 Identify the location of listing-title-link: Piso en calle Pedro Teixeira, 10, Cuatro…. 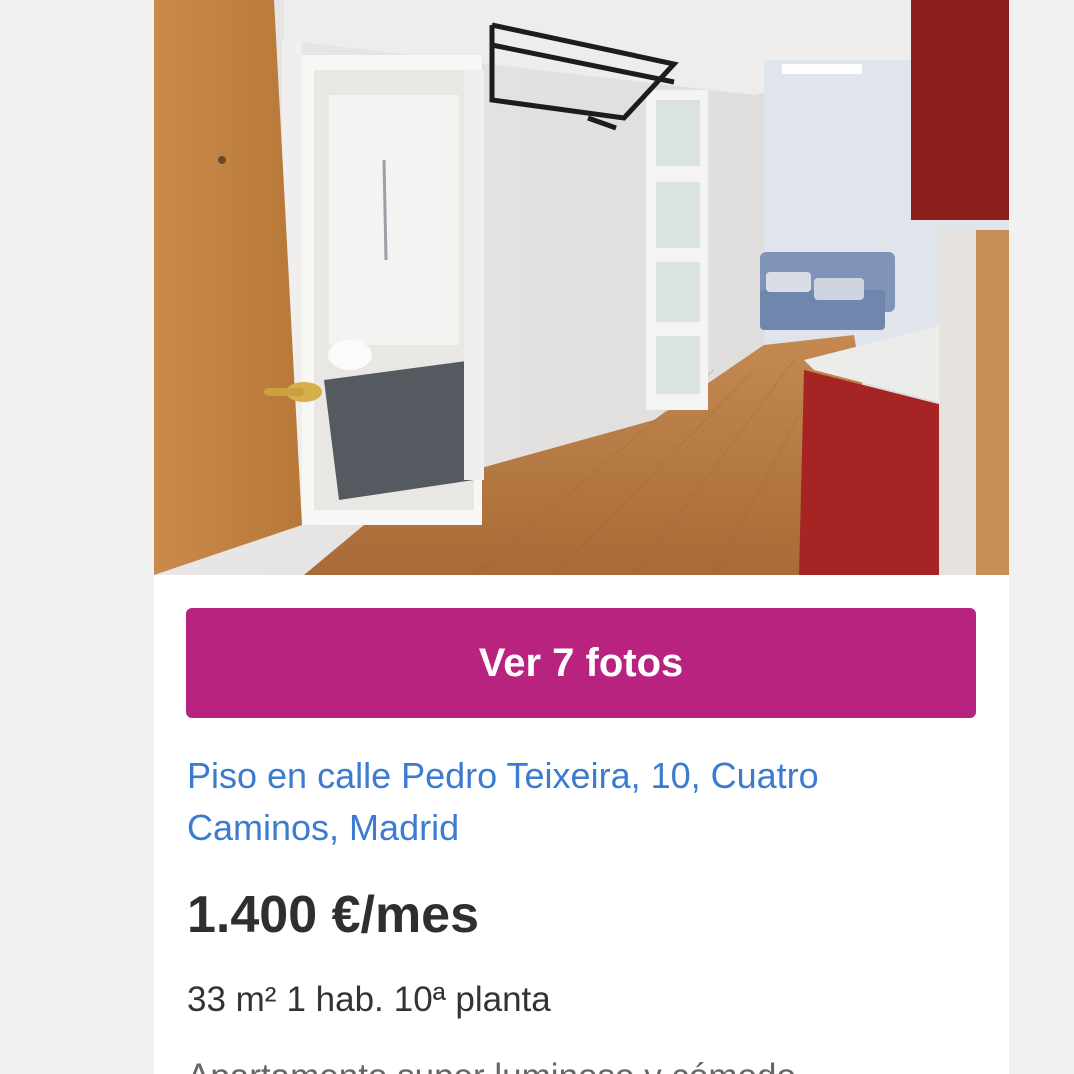
(567, 802).